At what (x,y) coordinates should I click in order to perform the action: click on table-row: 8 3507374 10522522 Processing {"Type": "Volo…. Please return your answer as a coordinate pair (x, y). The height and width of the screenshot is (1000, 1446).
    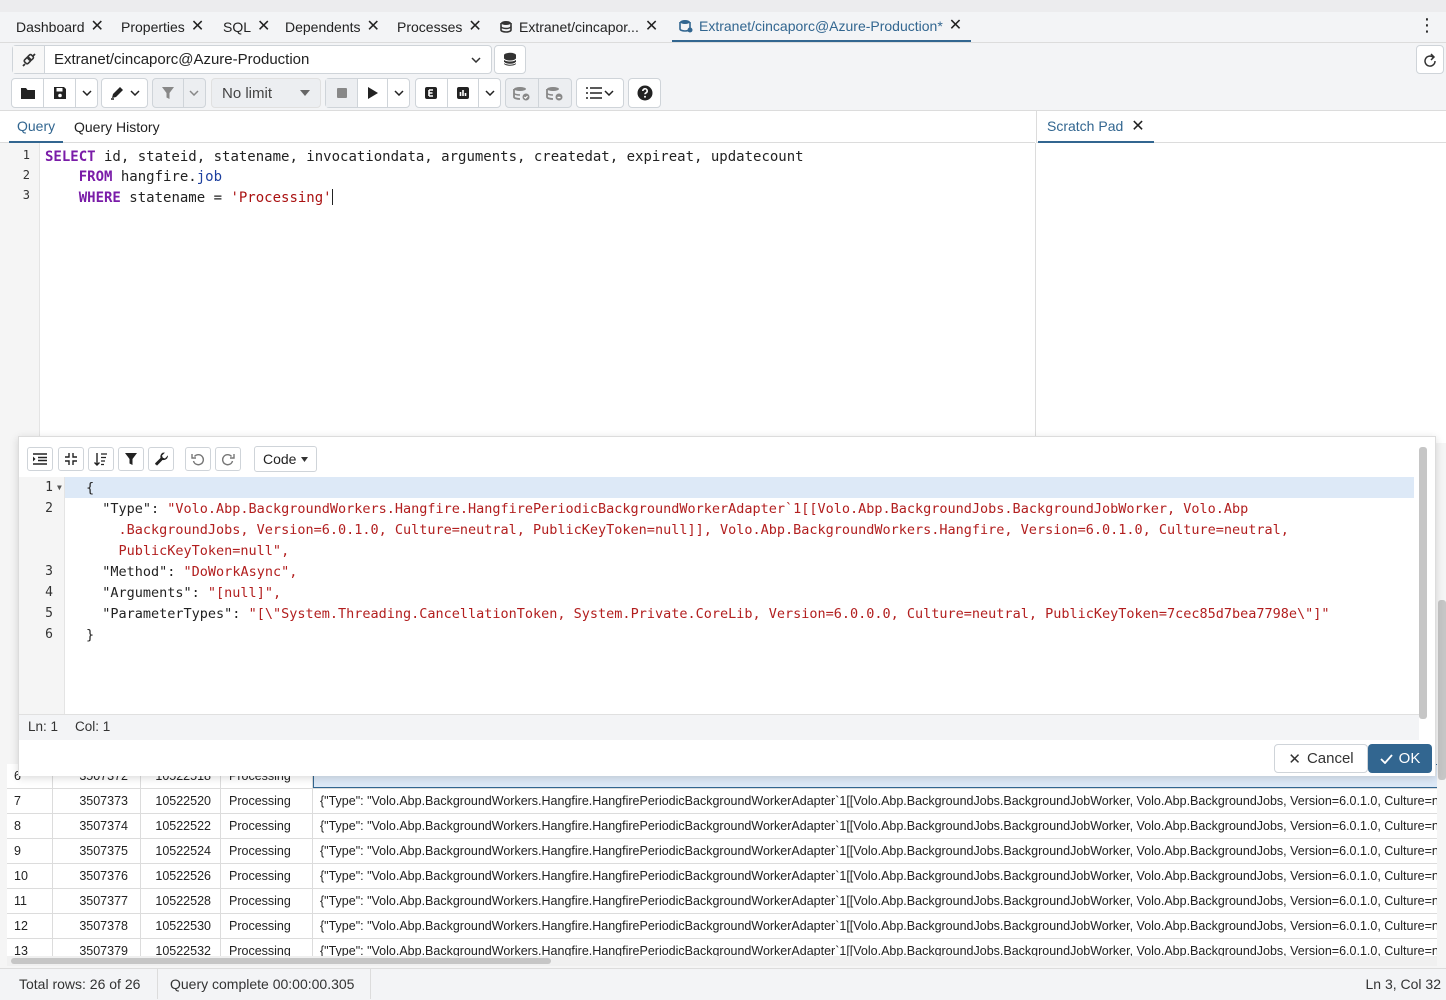
    Looking at the image, I should click on (722, 826).